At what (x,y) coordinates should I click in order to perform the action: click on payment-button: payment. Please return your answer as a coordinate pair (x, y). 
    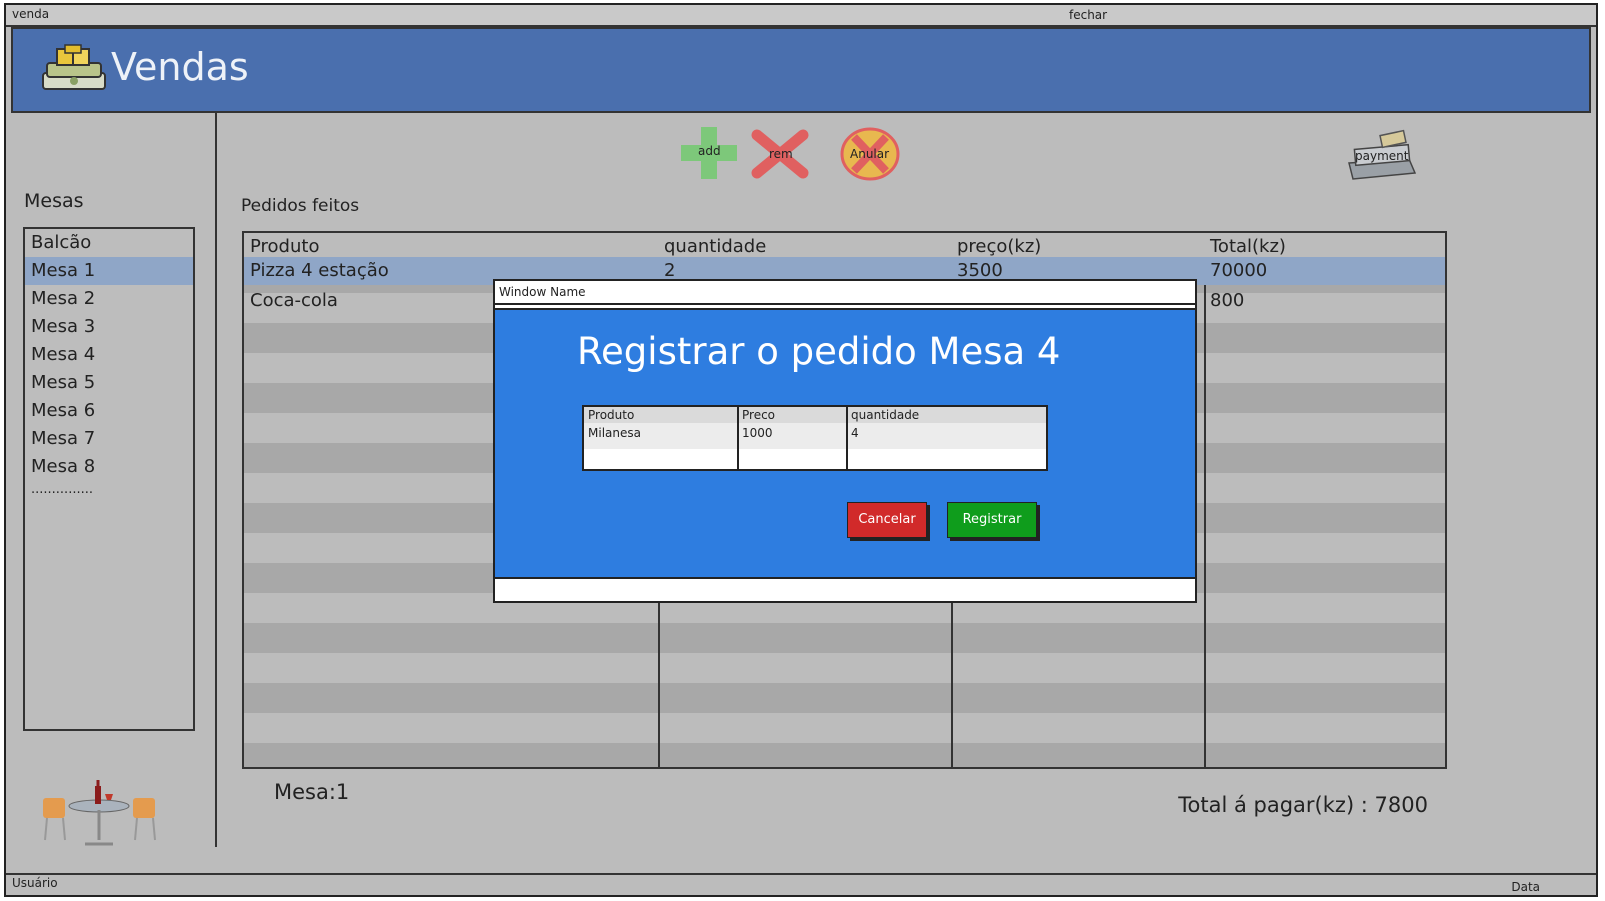
    Looking at the image, I should click on (1381, 156).